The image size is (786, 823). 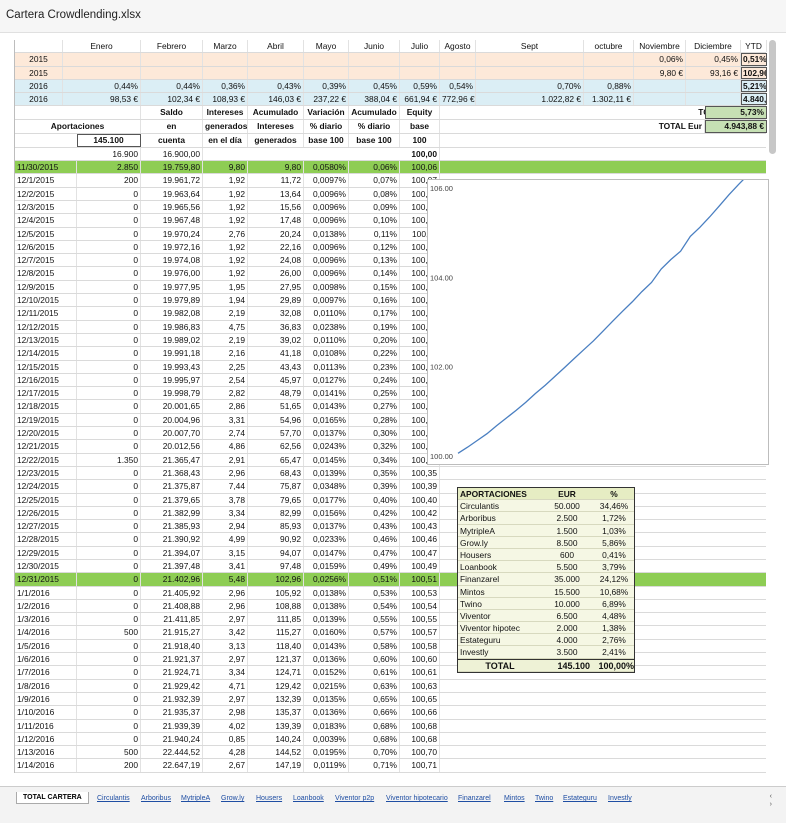 I want to click on acum-pct-header: Acumulado, so click(x=374, y=112).